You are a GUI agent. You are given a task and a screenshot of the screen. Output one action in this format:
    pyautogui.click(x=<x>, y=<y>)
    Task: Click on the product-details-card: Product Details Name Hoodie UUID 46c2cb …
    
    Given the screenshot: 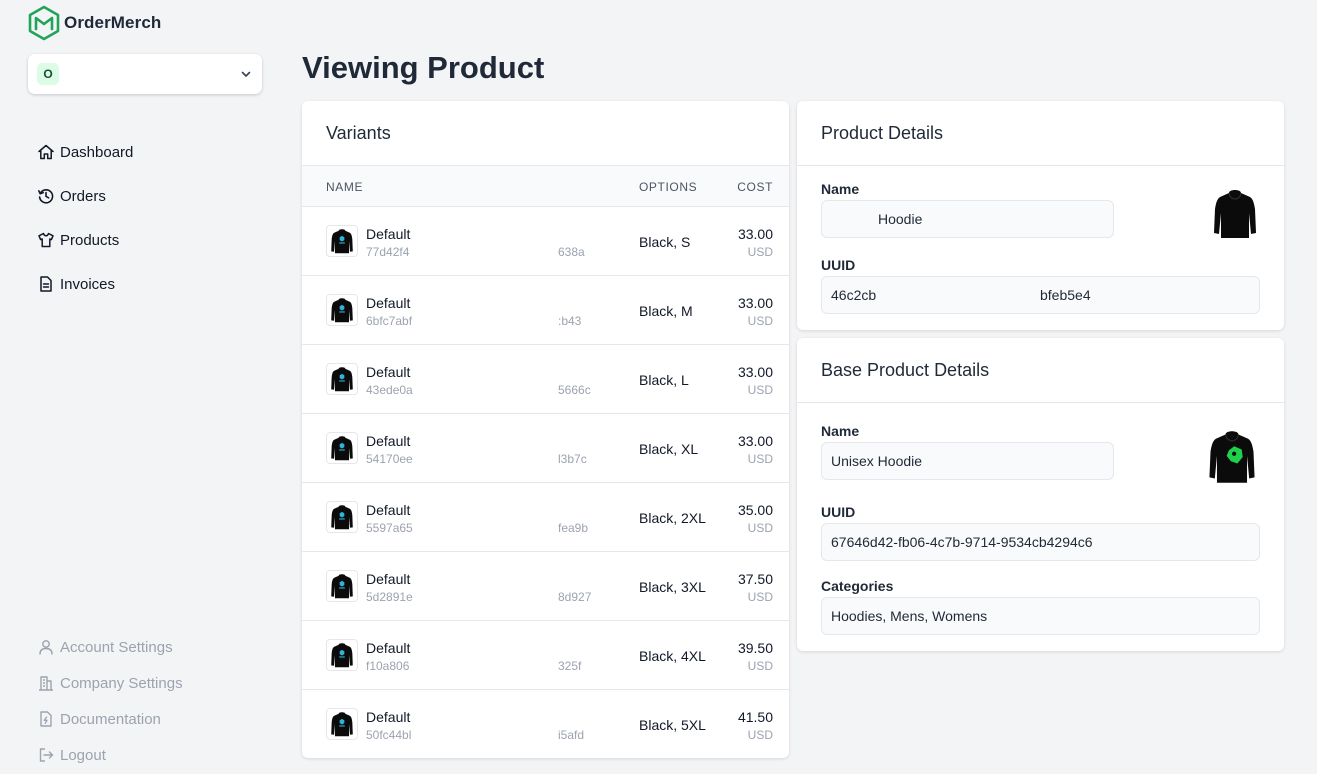 What is the action you would take?
    pyautogui.click(x=1040, y=215)
    